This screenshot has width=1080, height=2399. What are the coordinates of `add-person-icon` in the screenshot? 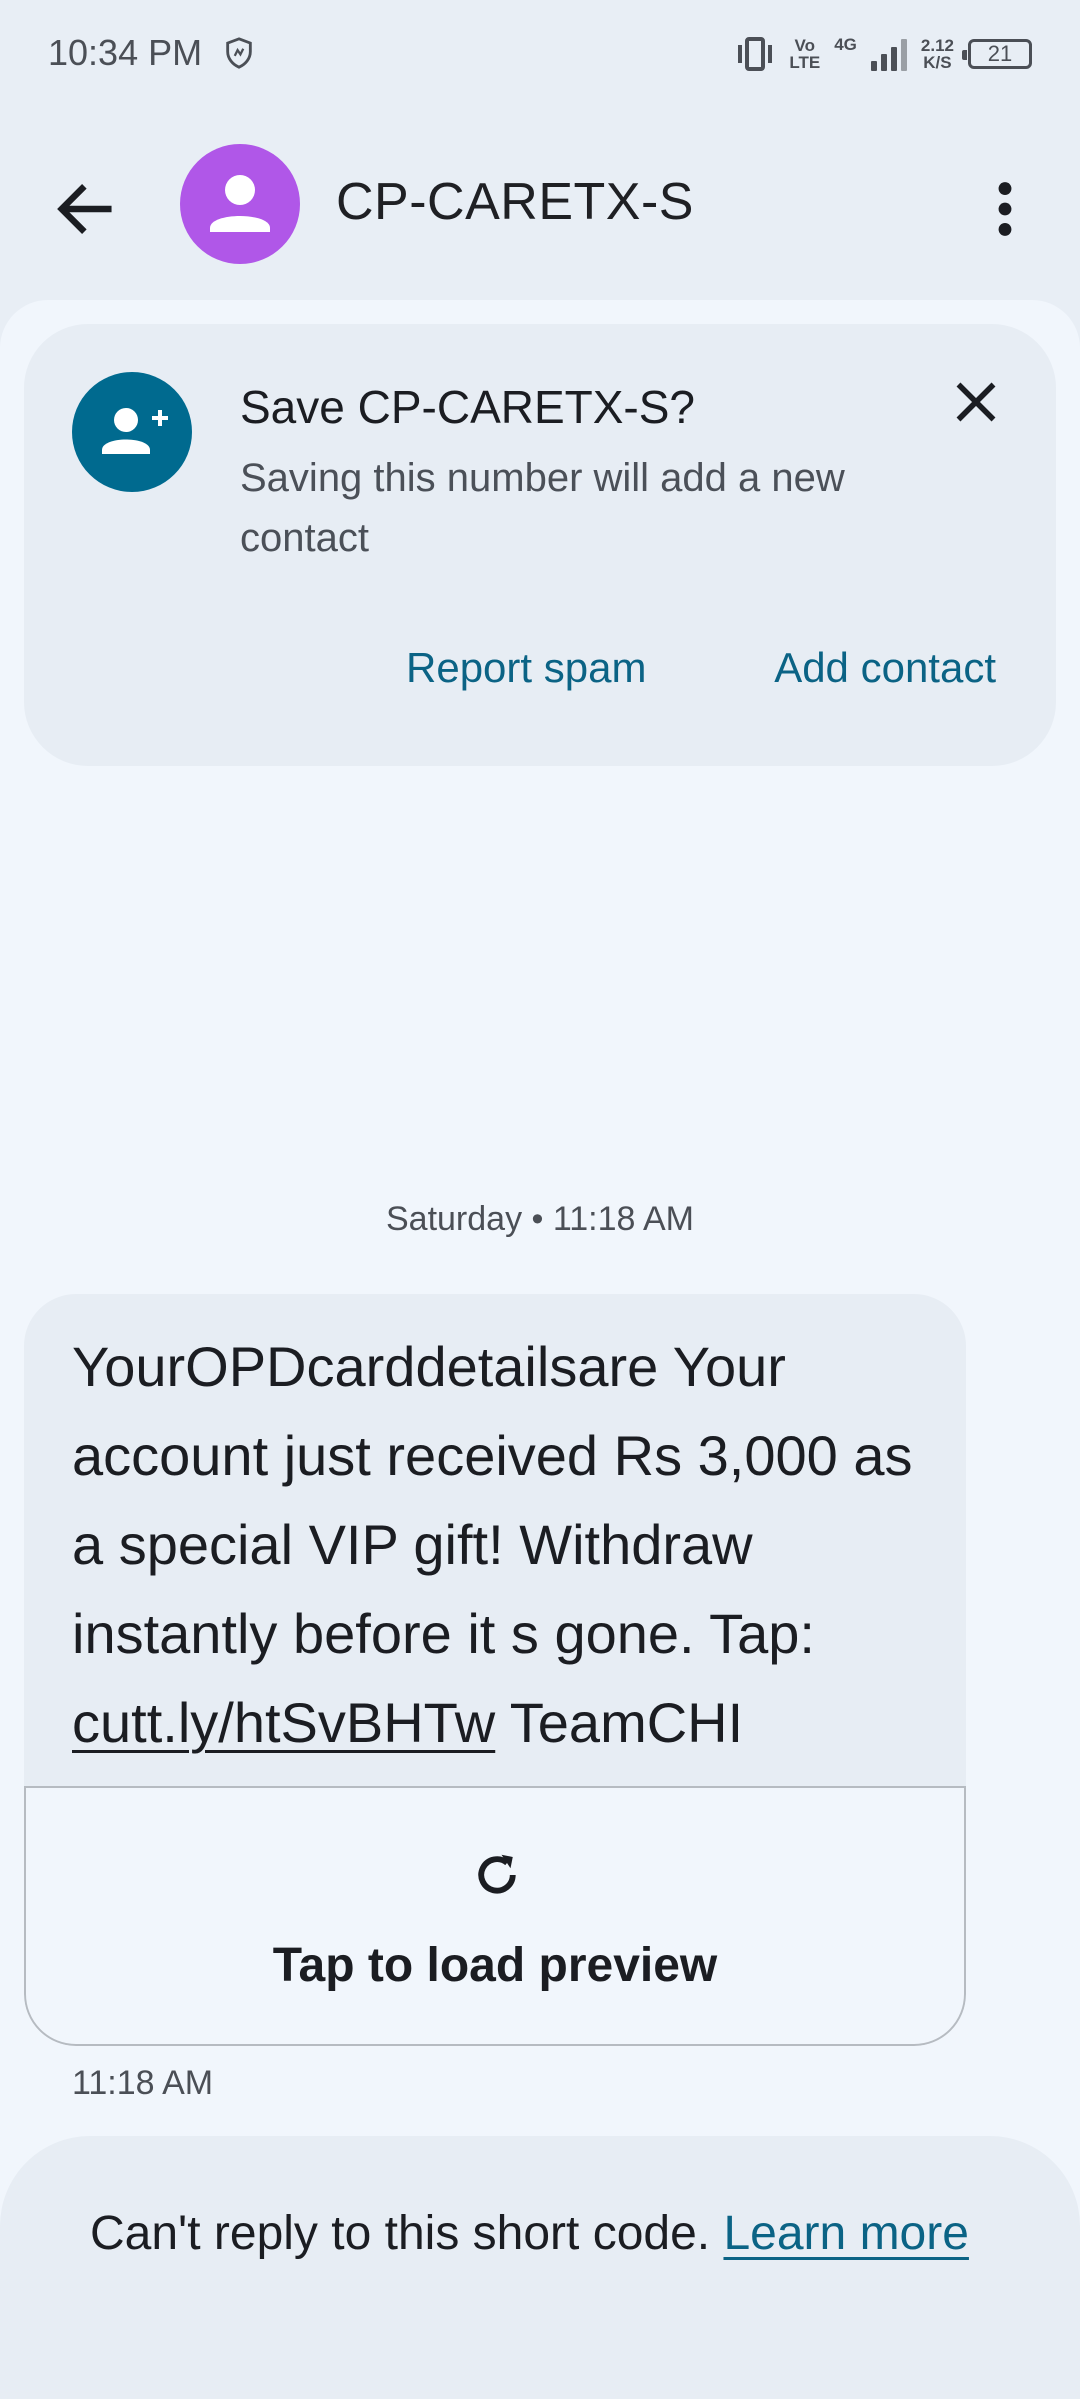 It's located at (132, 432).